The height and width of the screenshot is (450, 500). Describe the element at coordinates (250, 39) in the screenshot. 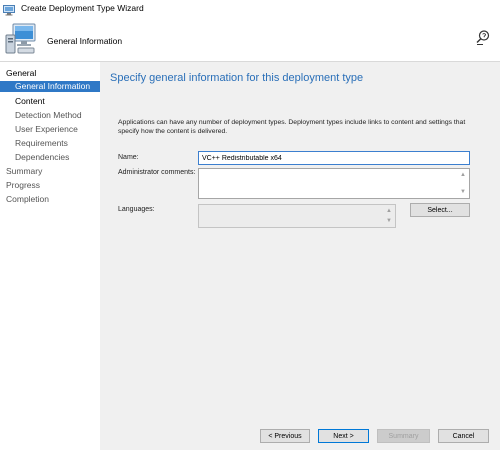

I see `wizard-header: General Information` at that location.